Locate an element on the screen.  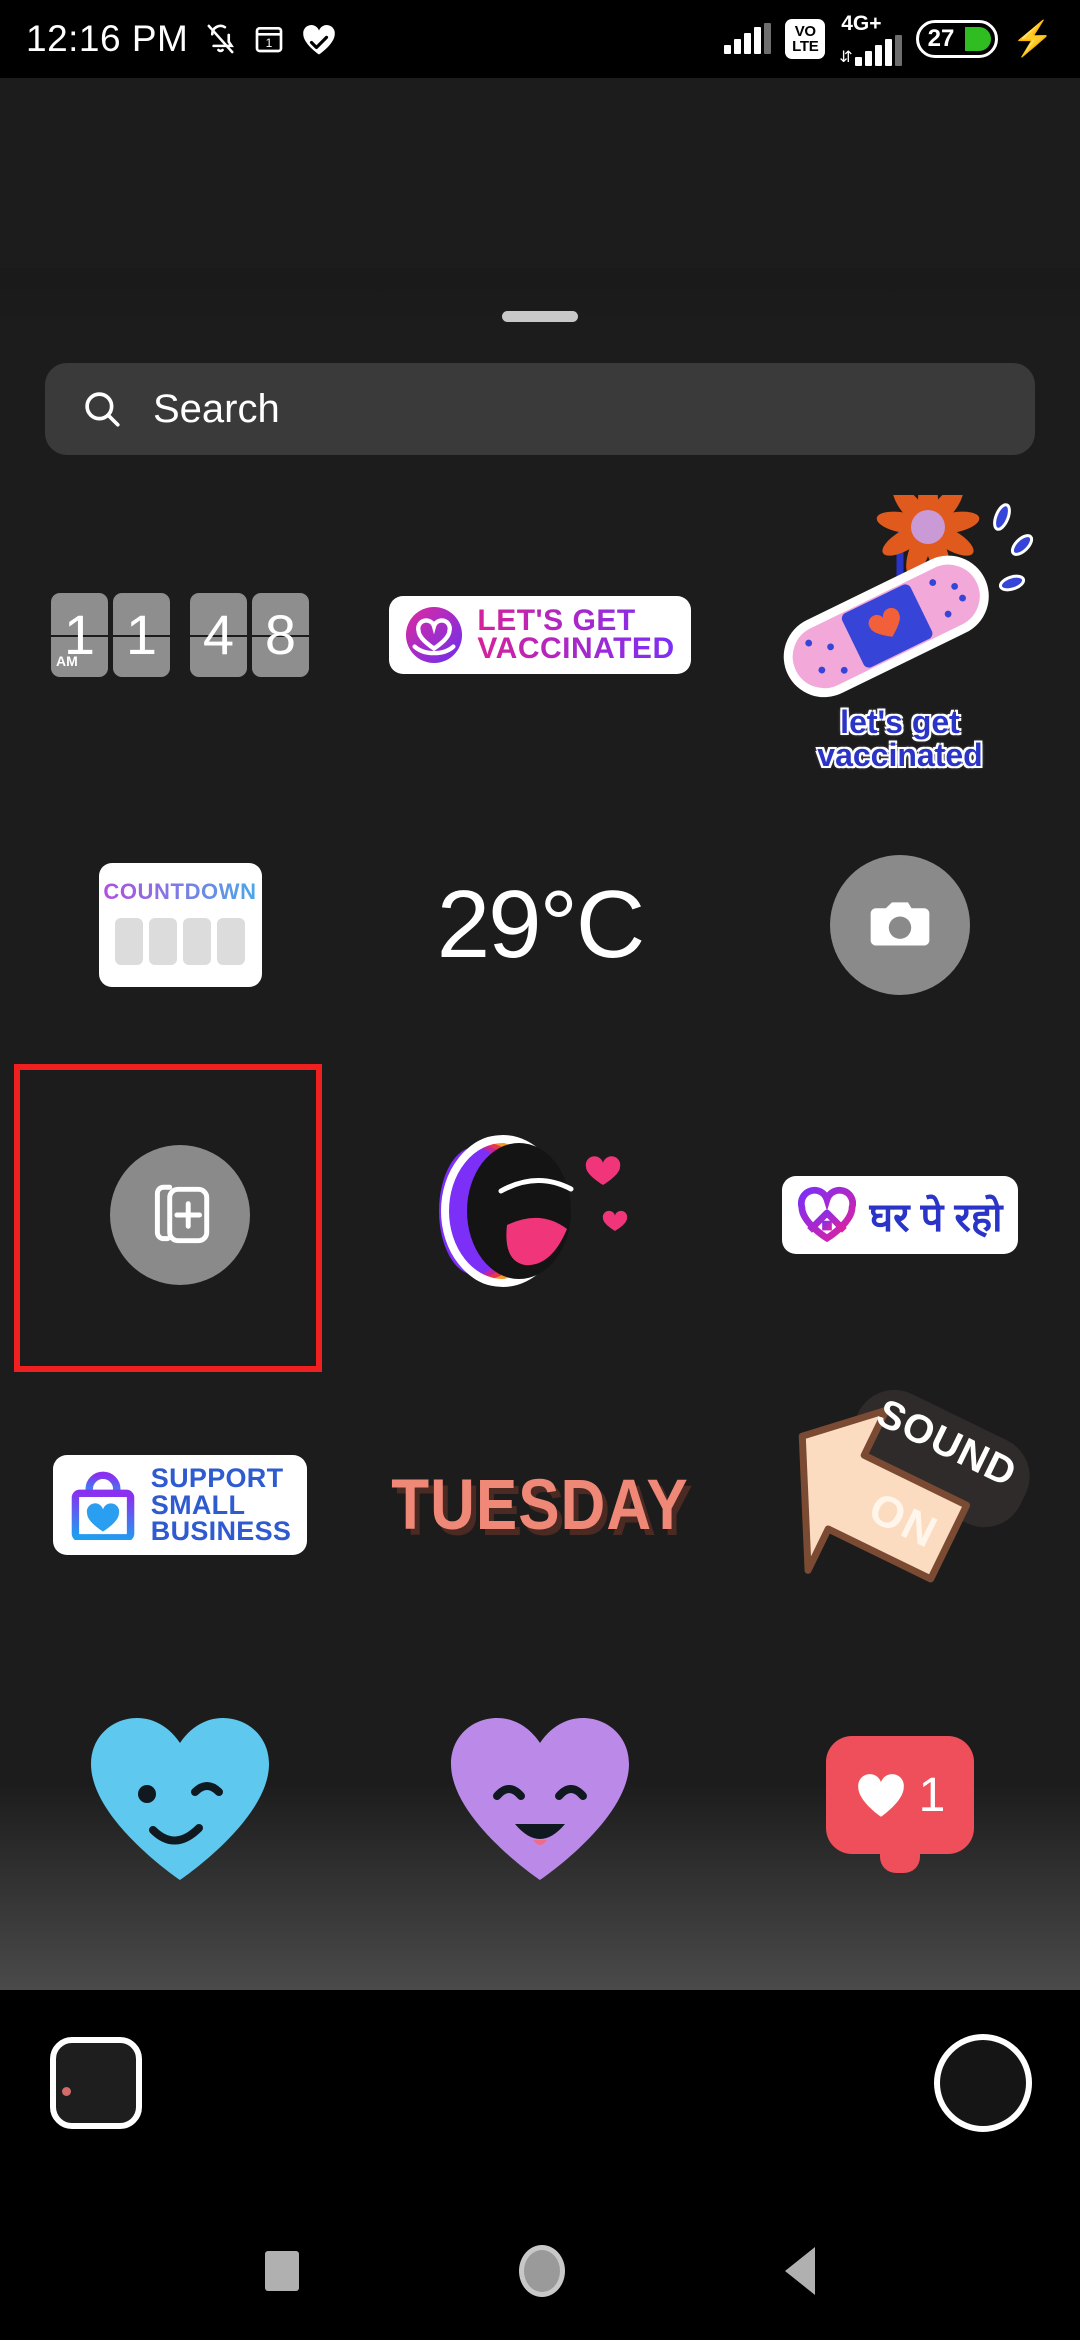
android-navigation-bar is located at coordinates (540, 2271).